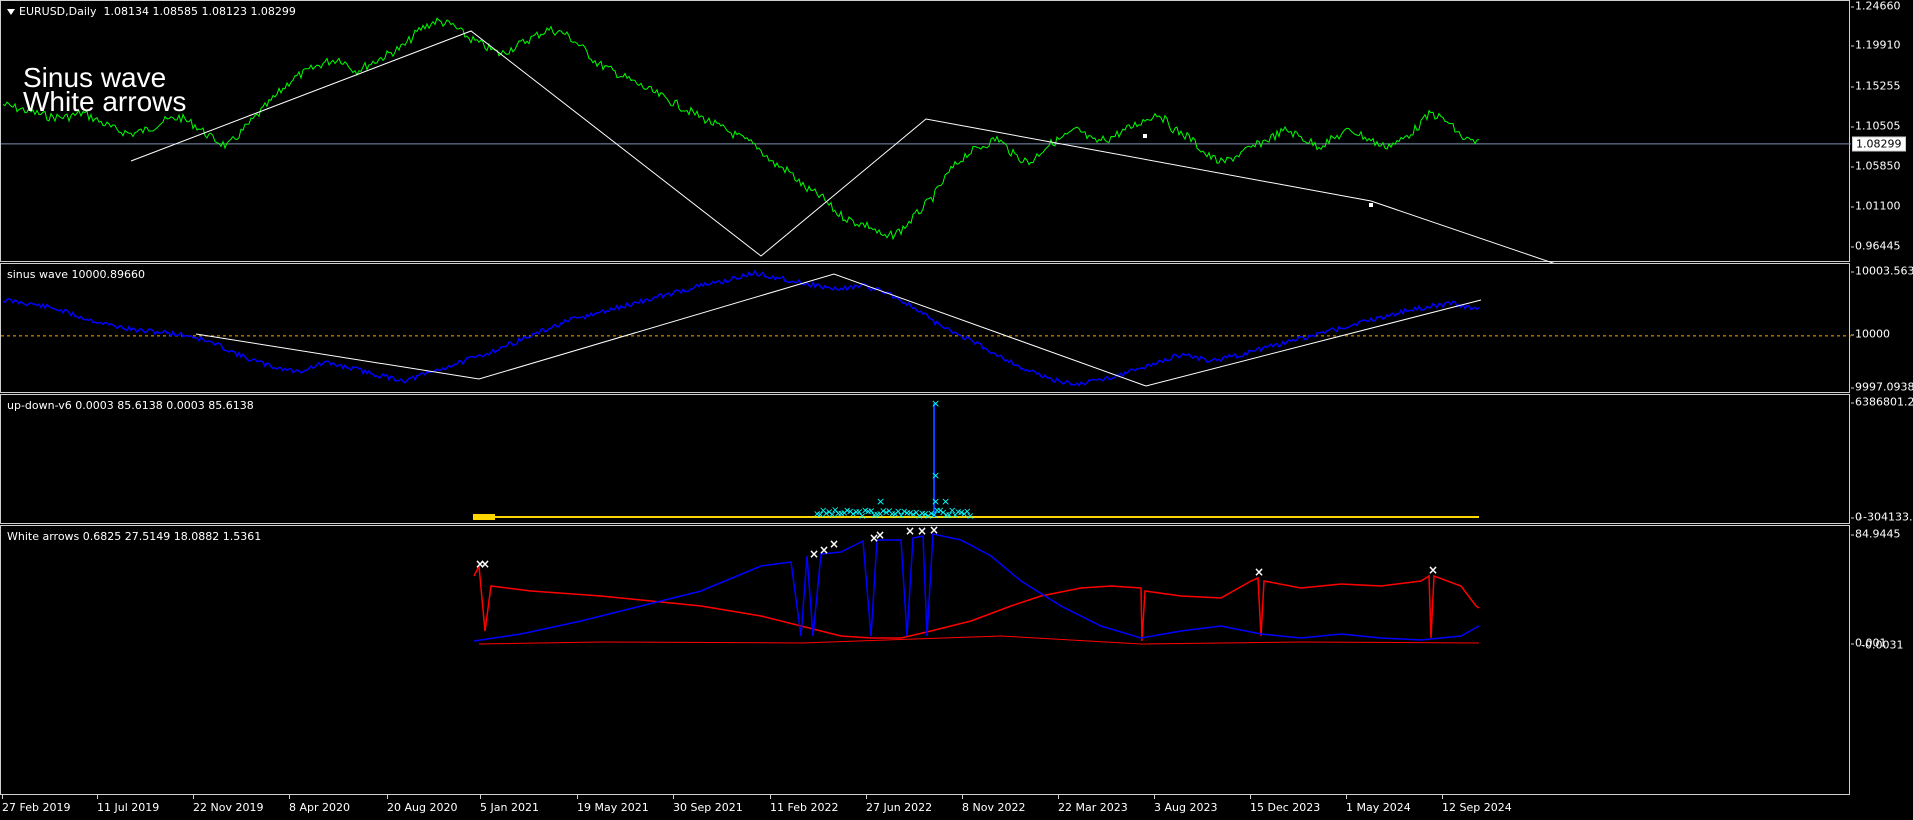 The width and height of the screenshot is (1913, 820). Describe the element at coordinates (1885, 517) in the screenshot. I see `up-down-tick: -304133.39` at that location.